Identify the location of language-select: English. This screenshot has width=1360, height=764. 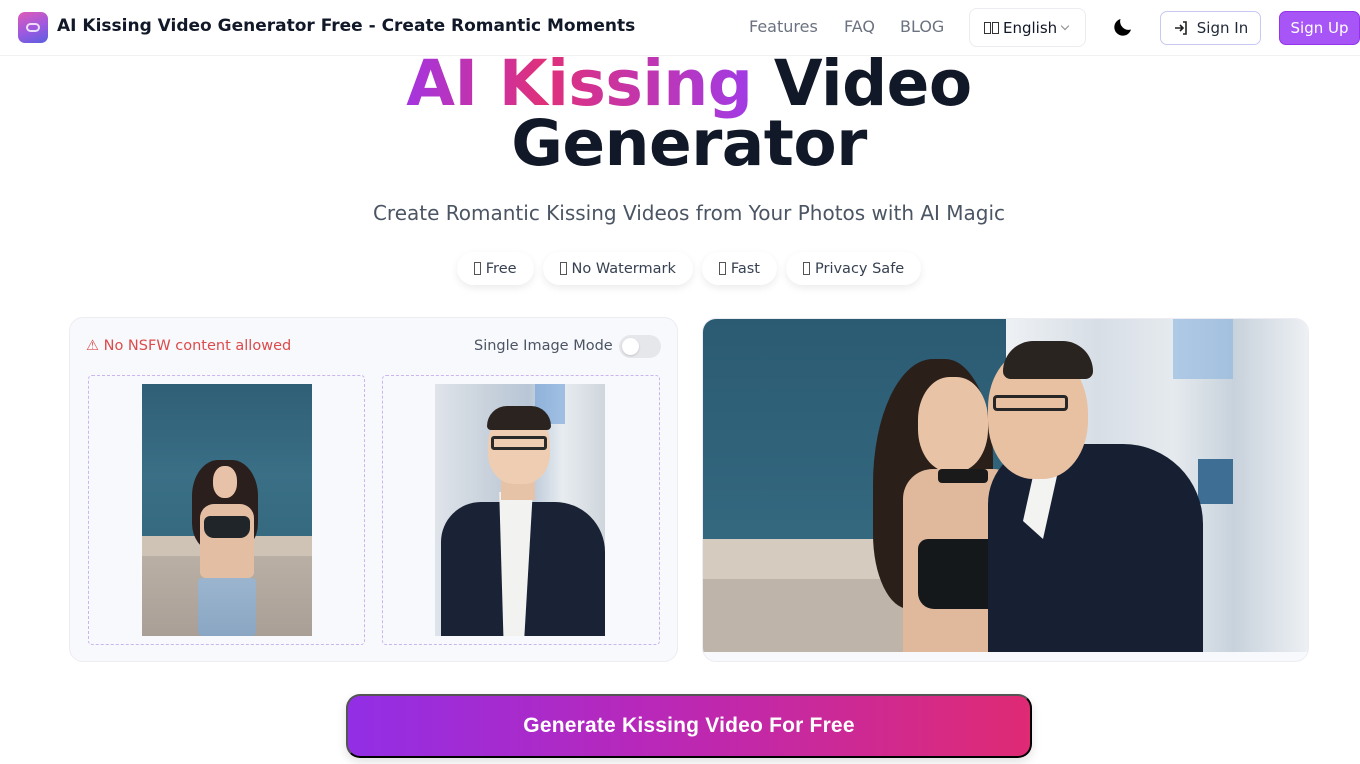
(1027, 27).